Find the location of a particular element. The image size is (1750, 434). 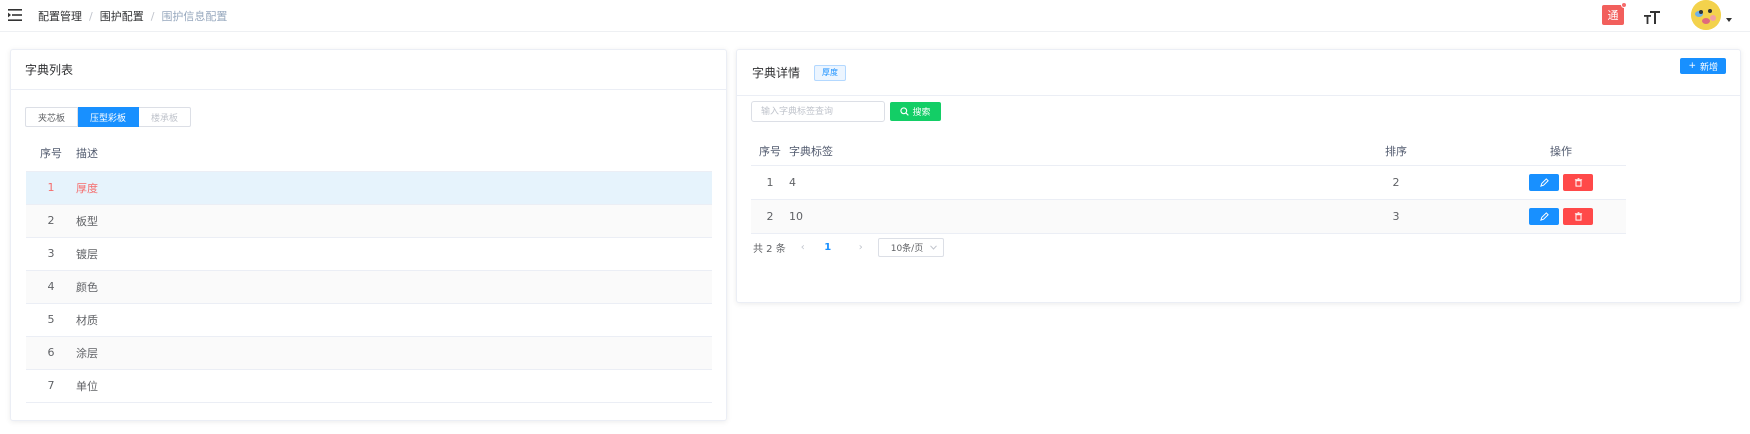

page-size-select: 10条/页 is located at coordinates (910, 247).